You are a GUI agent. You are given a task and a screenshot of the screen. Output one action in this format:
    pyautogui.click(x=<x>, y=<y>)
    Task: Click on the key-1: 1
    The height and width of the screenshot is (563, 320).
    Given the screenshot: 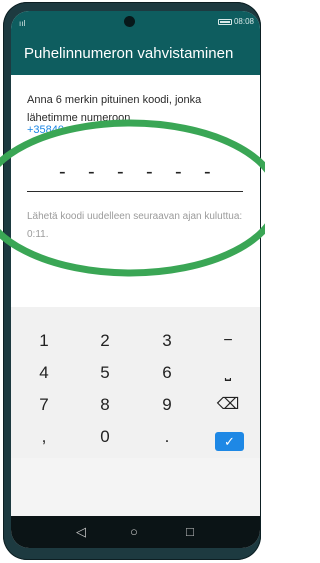 What is the action you would take?
    pyautogui.click(x=44, y=340)
    